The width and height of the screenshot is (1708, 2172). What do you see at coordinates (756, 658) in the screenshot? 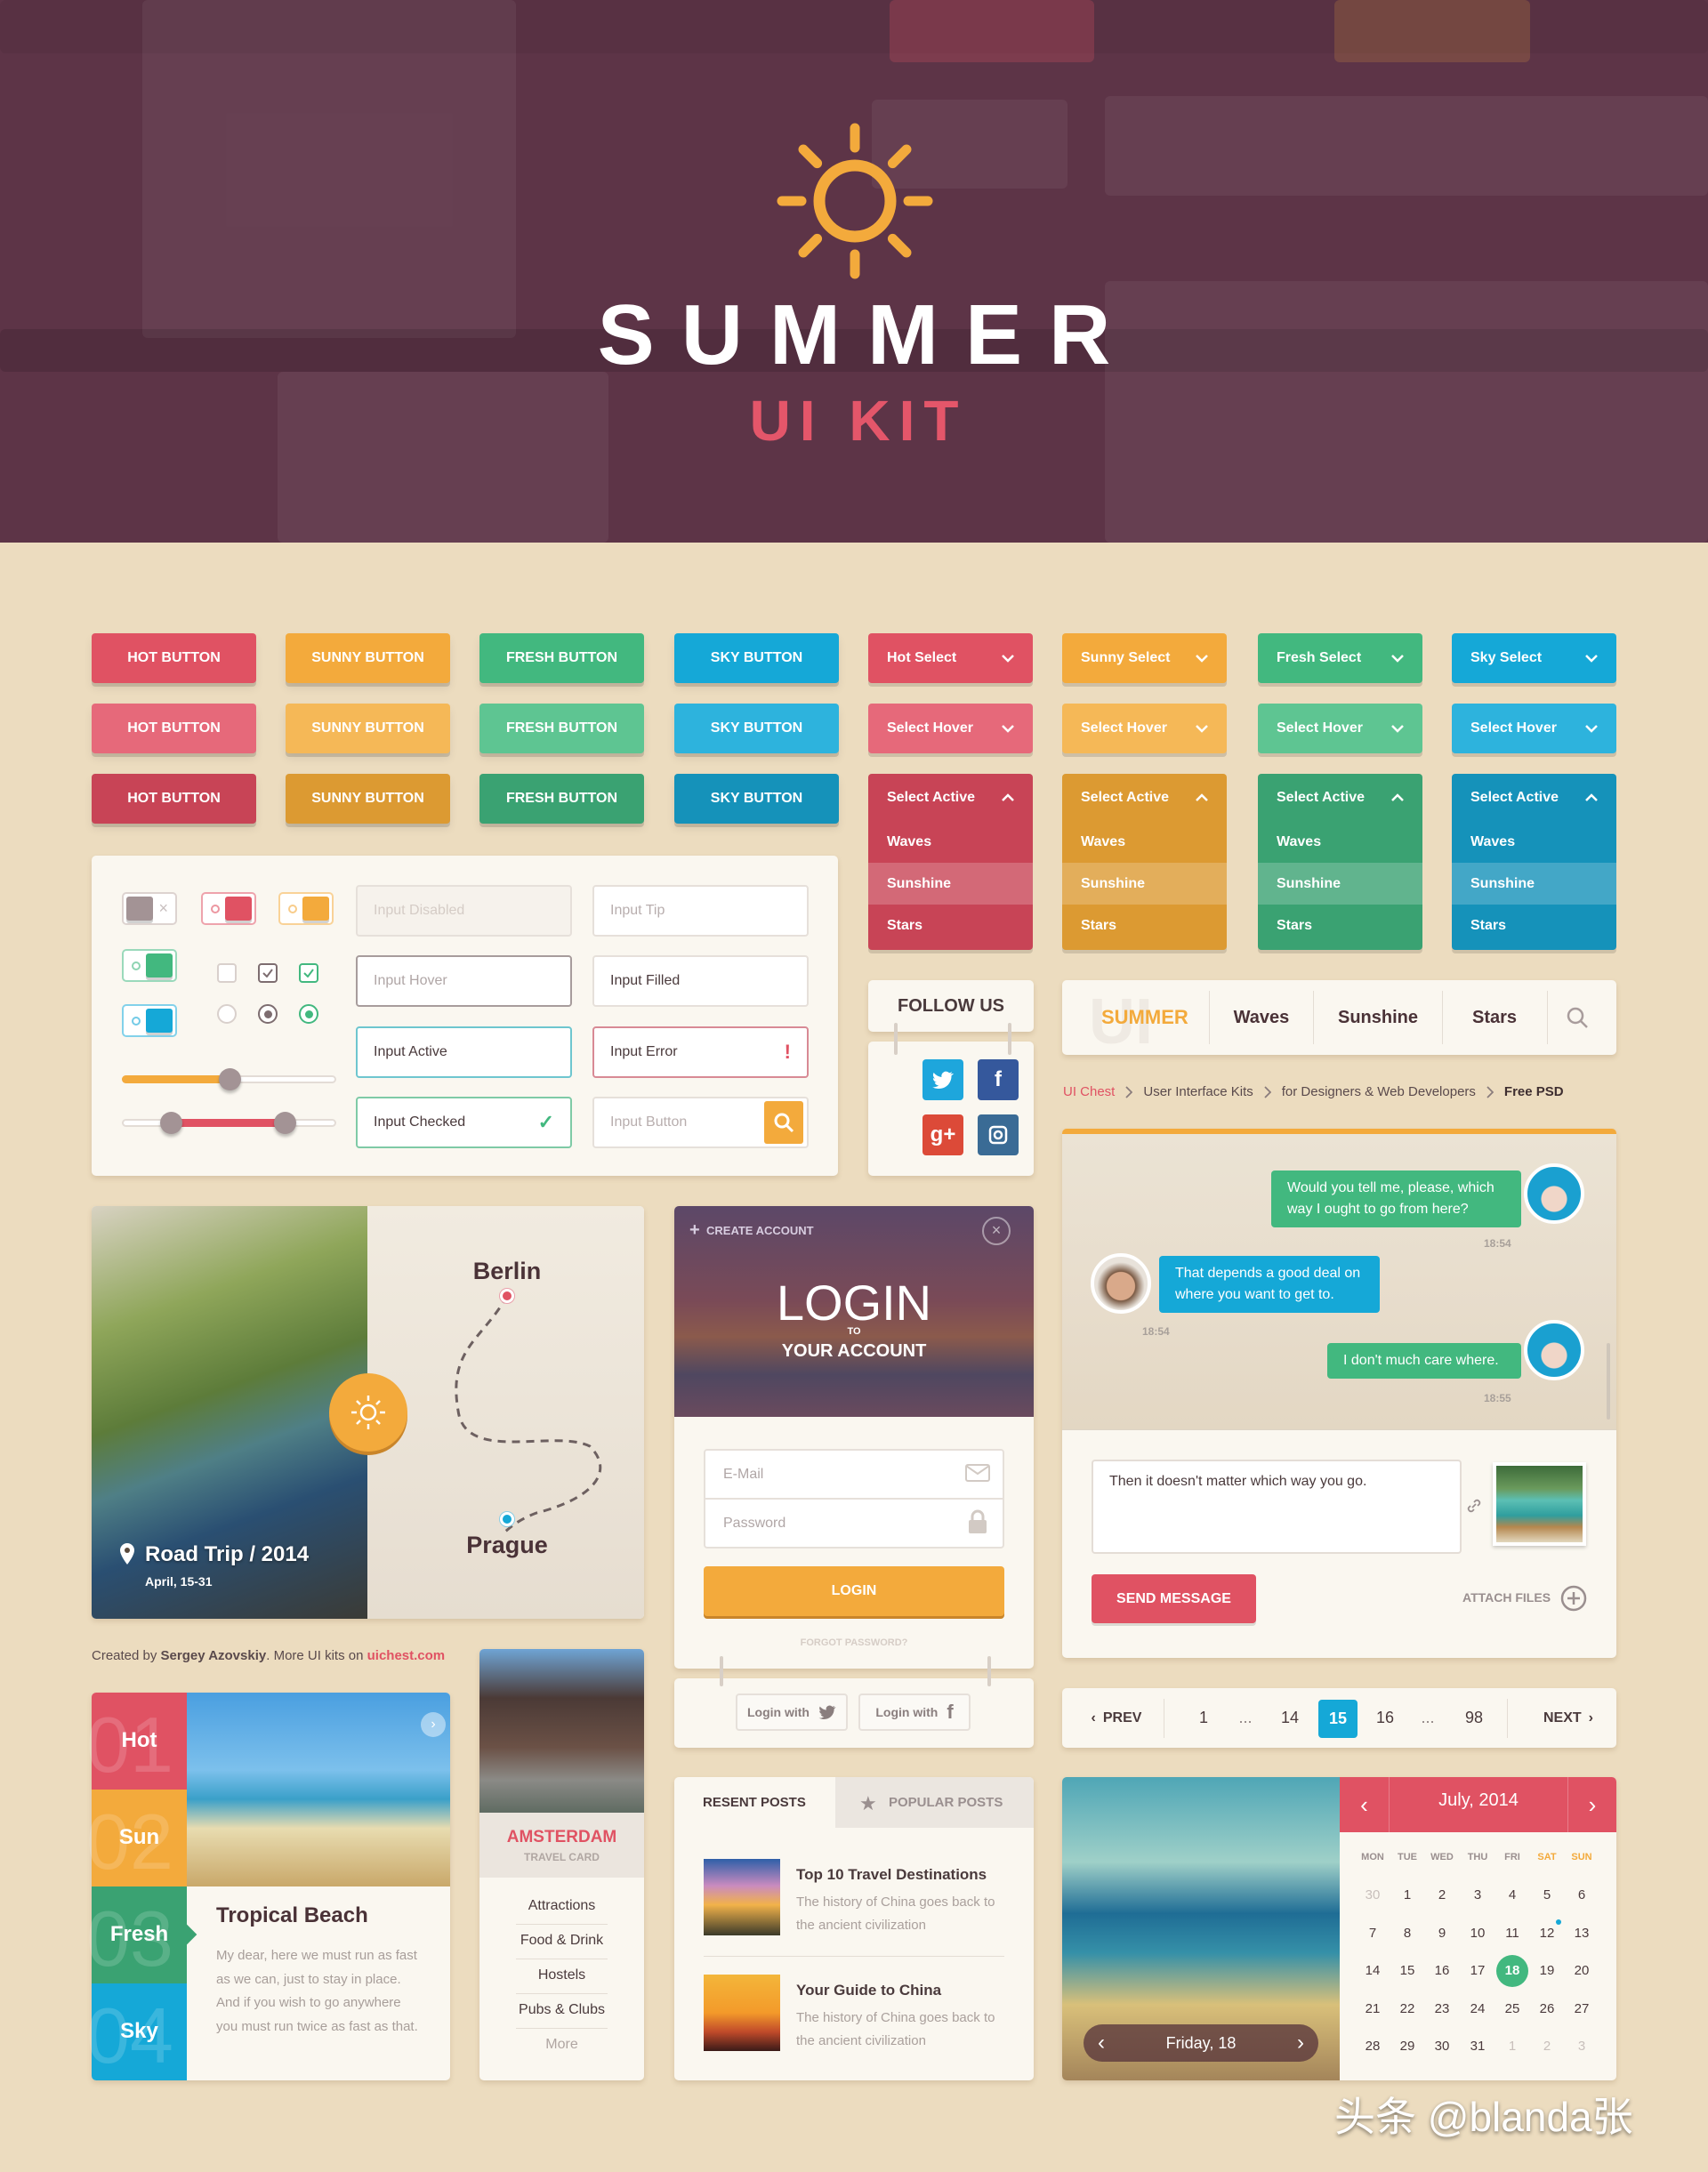
I see `sky-button-normal: SKY BUTTON` at bounding box center [756, 658].